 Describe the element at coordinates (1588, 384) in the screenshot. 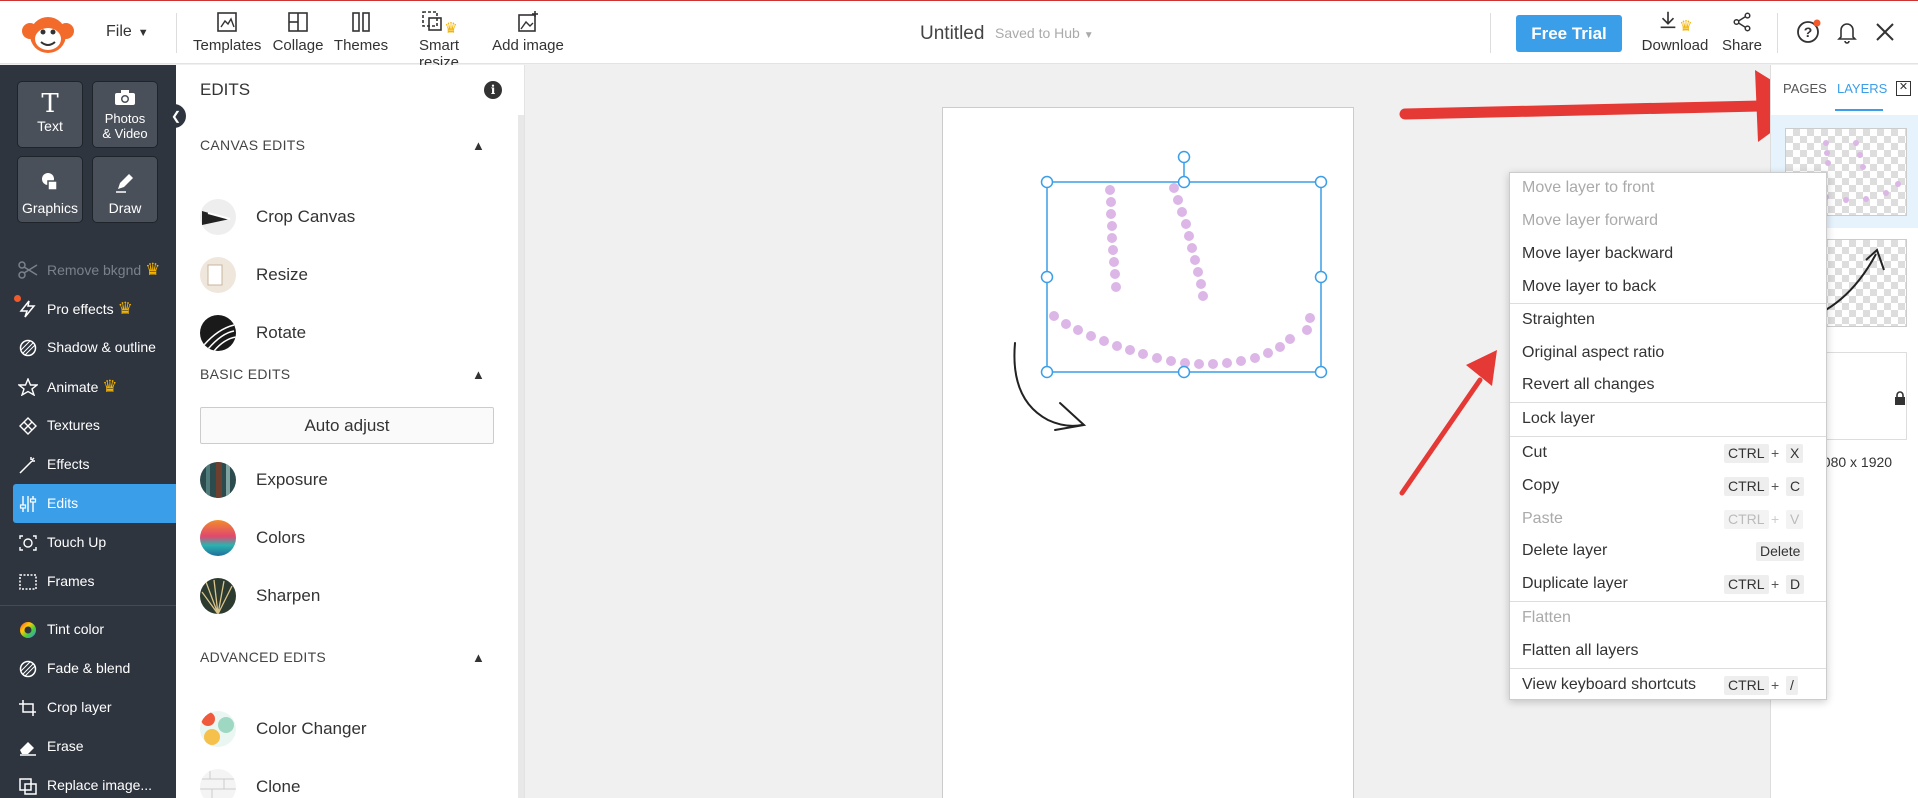

I see `menu-item-label: Revert all changes` at that location.